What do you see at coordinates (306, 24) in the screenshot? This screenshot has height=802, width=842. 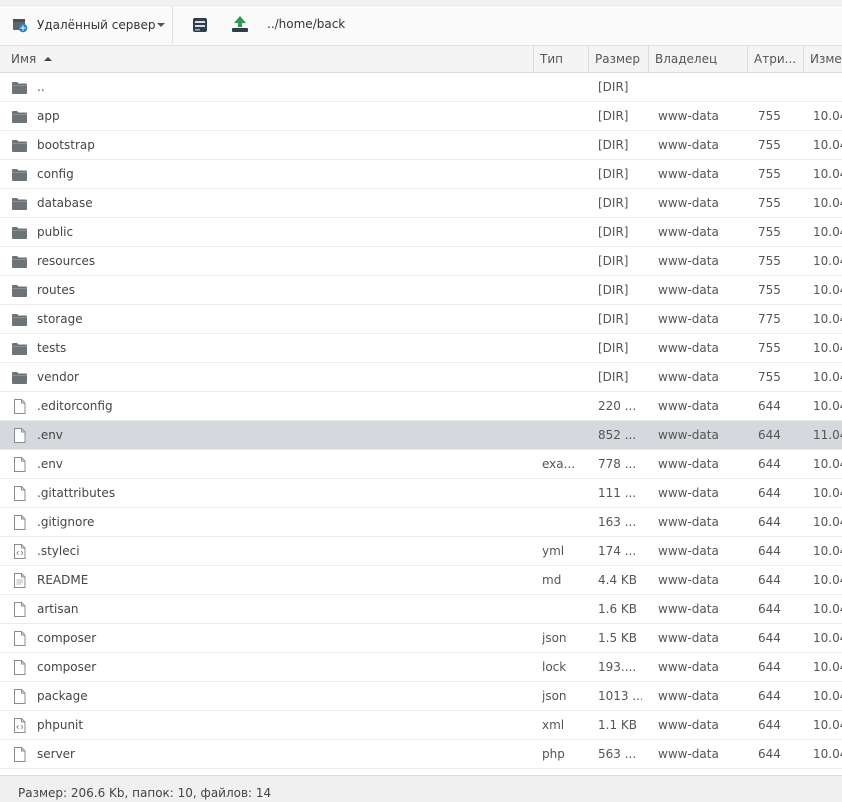 I see `current-path: ../home/back` at bounding box center [306, 24].